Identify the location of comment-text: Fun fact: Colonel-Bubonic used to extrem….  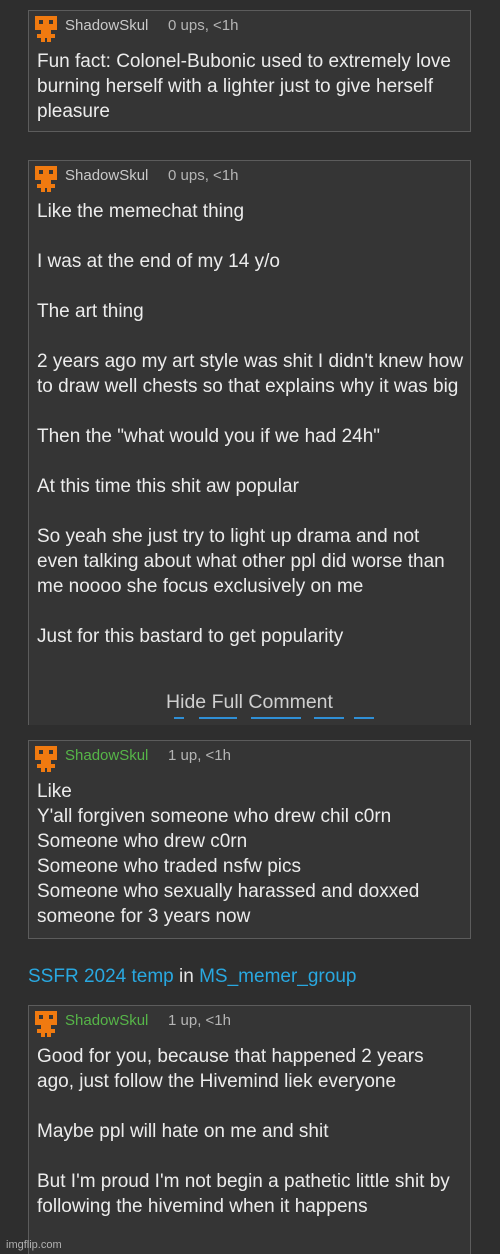
(244, 86).